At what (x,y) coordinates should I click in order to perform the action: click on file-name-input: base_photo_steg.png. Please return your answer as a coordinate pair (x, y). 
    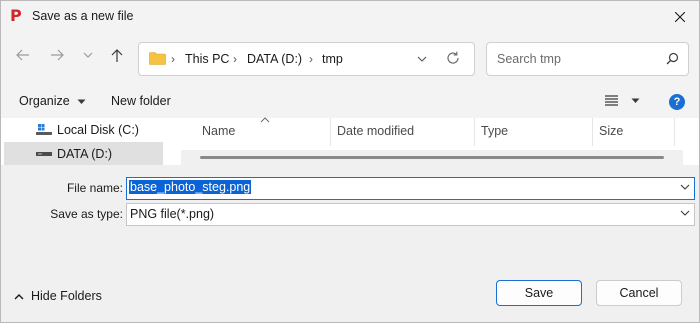
    Looking at the image, I should click on (190, 187).